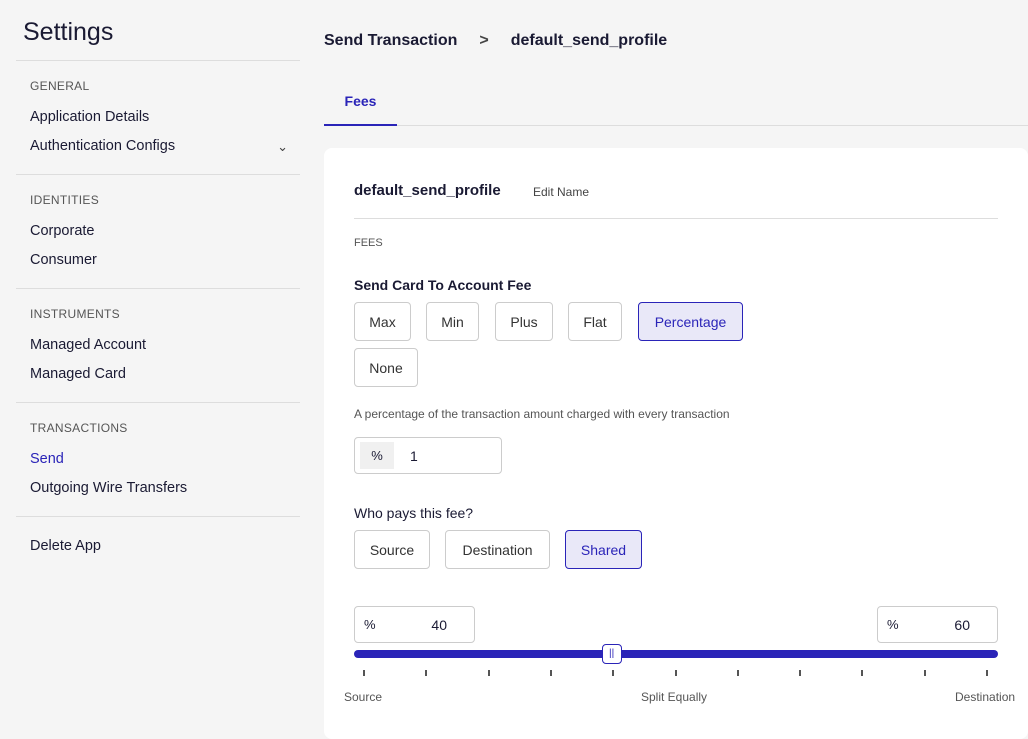 The height and width of the screenshot is (739, 1028). What do you see at coordinates (985, 697) in the screenshot?
I see `slider-label-destination: Destination` at bounding box center [985, 697].